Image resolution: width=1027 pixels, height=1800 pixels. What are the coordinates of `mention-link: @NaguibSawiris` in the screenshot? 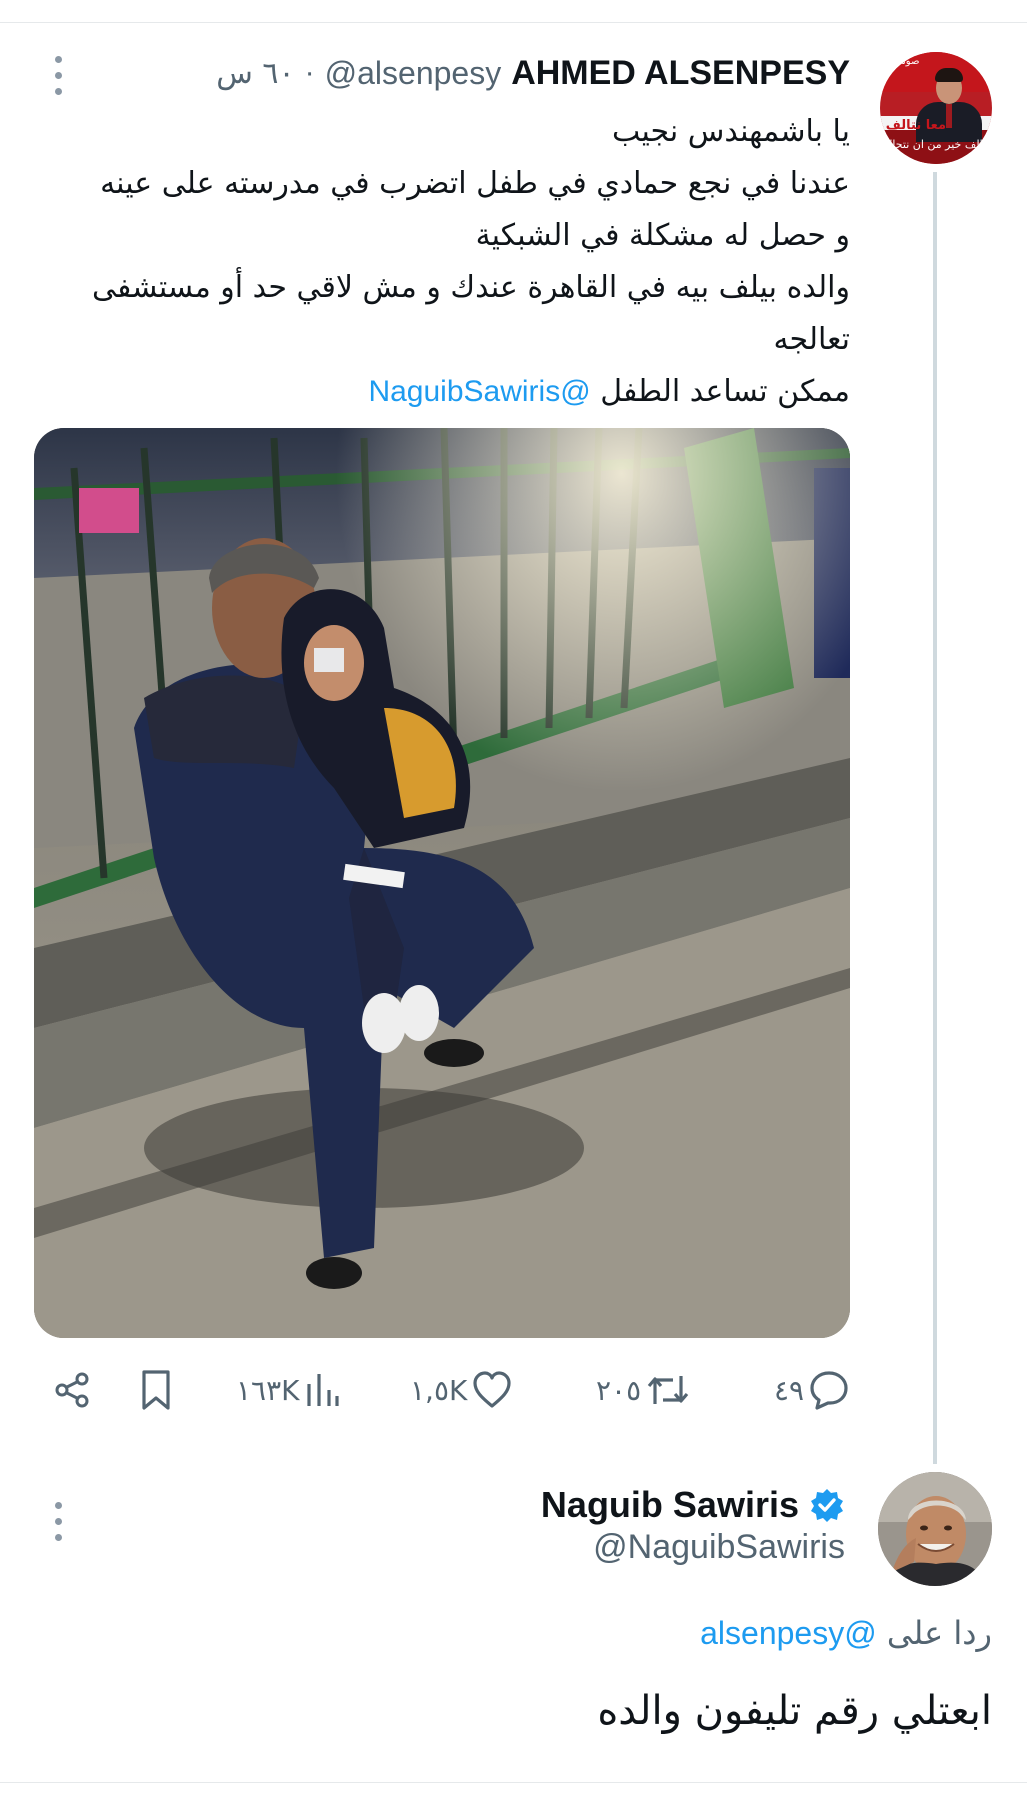 It's located at (479, 391).